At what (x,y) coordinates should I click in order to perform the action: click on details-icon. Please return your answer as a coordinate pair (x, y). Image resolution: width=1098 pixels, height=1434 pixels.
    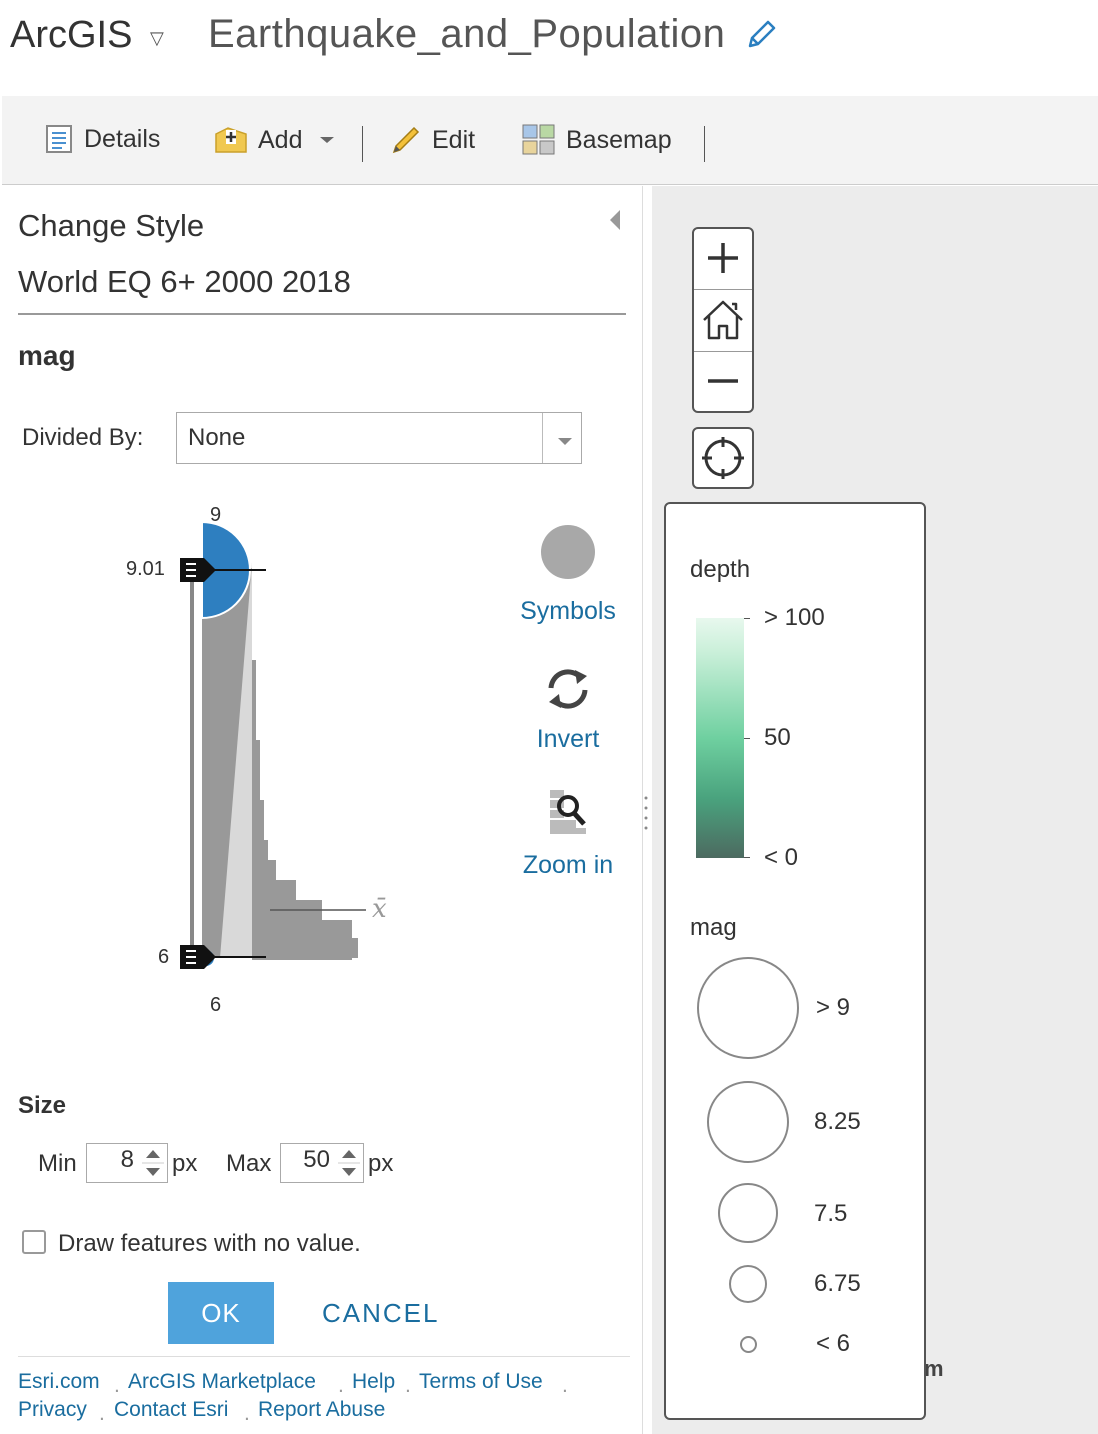
    Looking at the image, I should click on (59, 139).